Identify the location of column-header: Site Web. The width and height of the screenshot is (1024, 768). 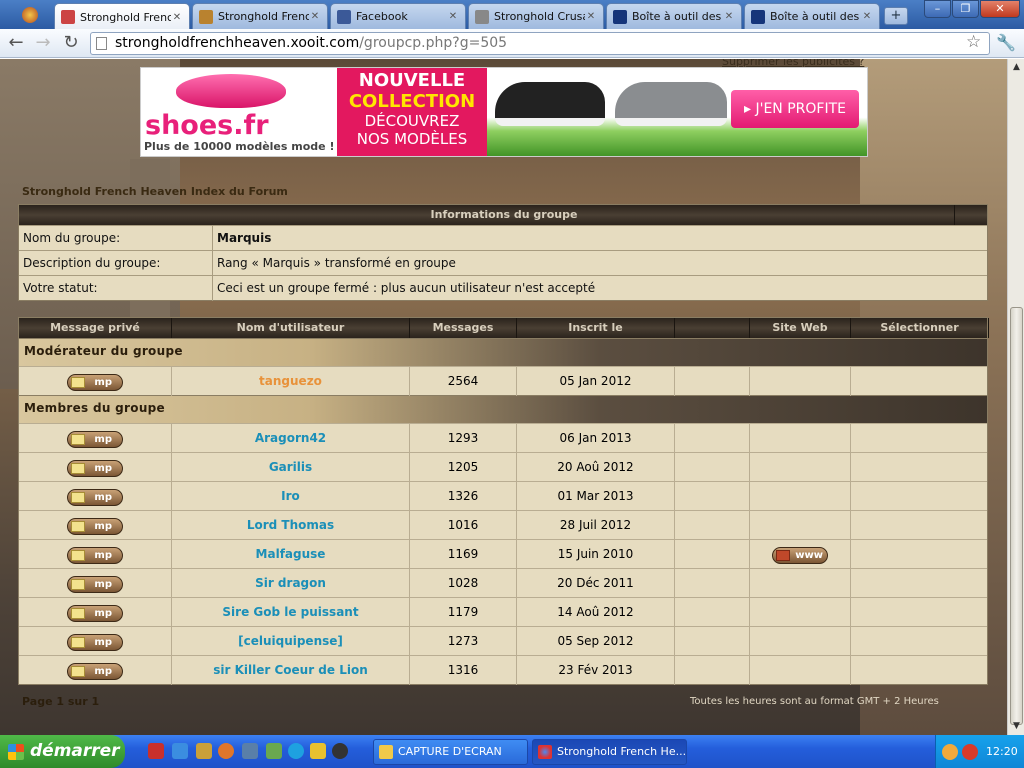
(800, 328).